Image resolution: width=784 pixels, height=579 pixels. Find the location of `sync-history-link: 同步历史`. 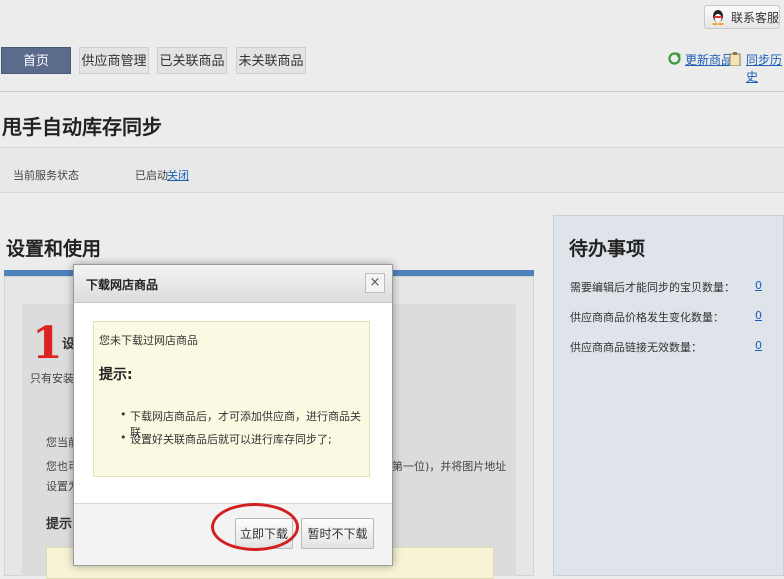

sync-history-link: 同步历史 is located at coordinates (765, 68).